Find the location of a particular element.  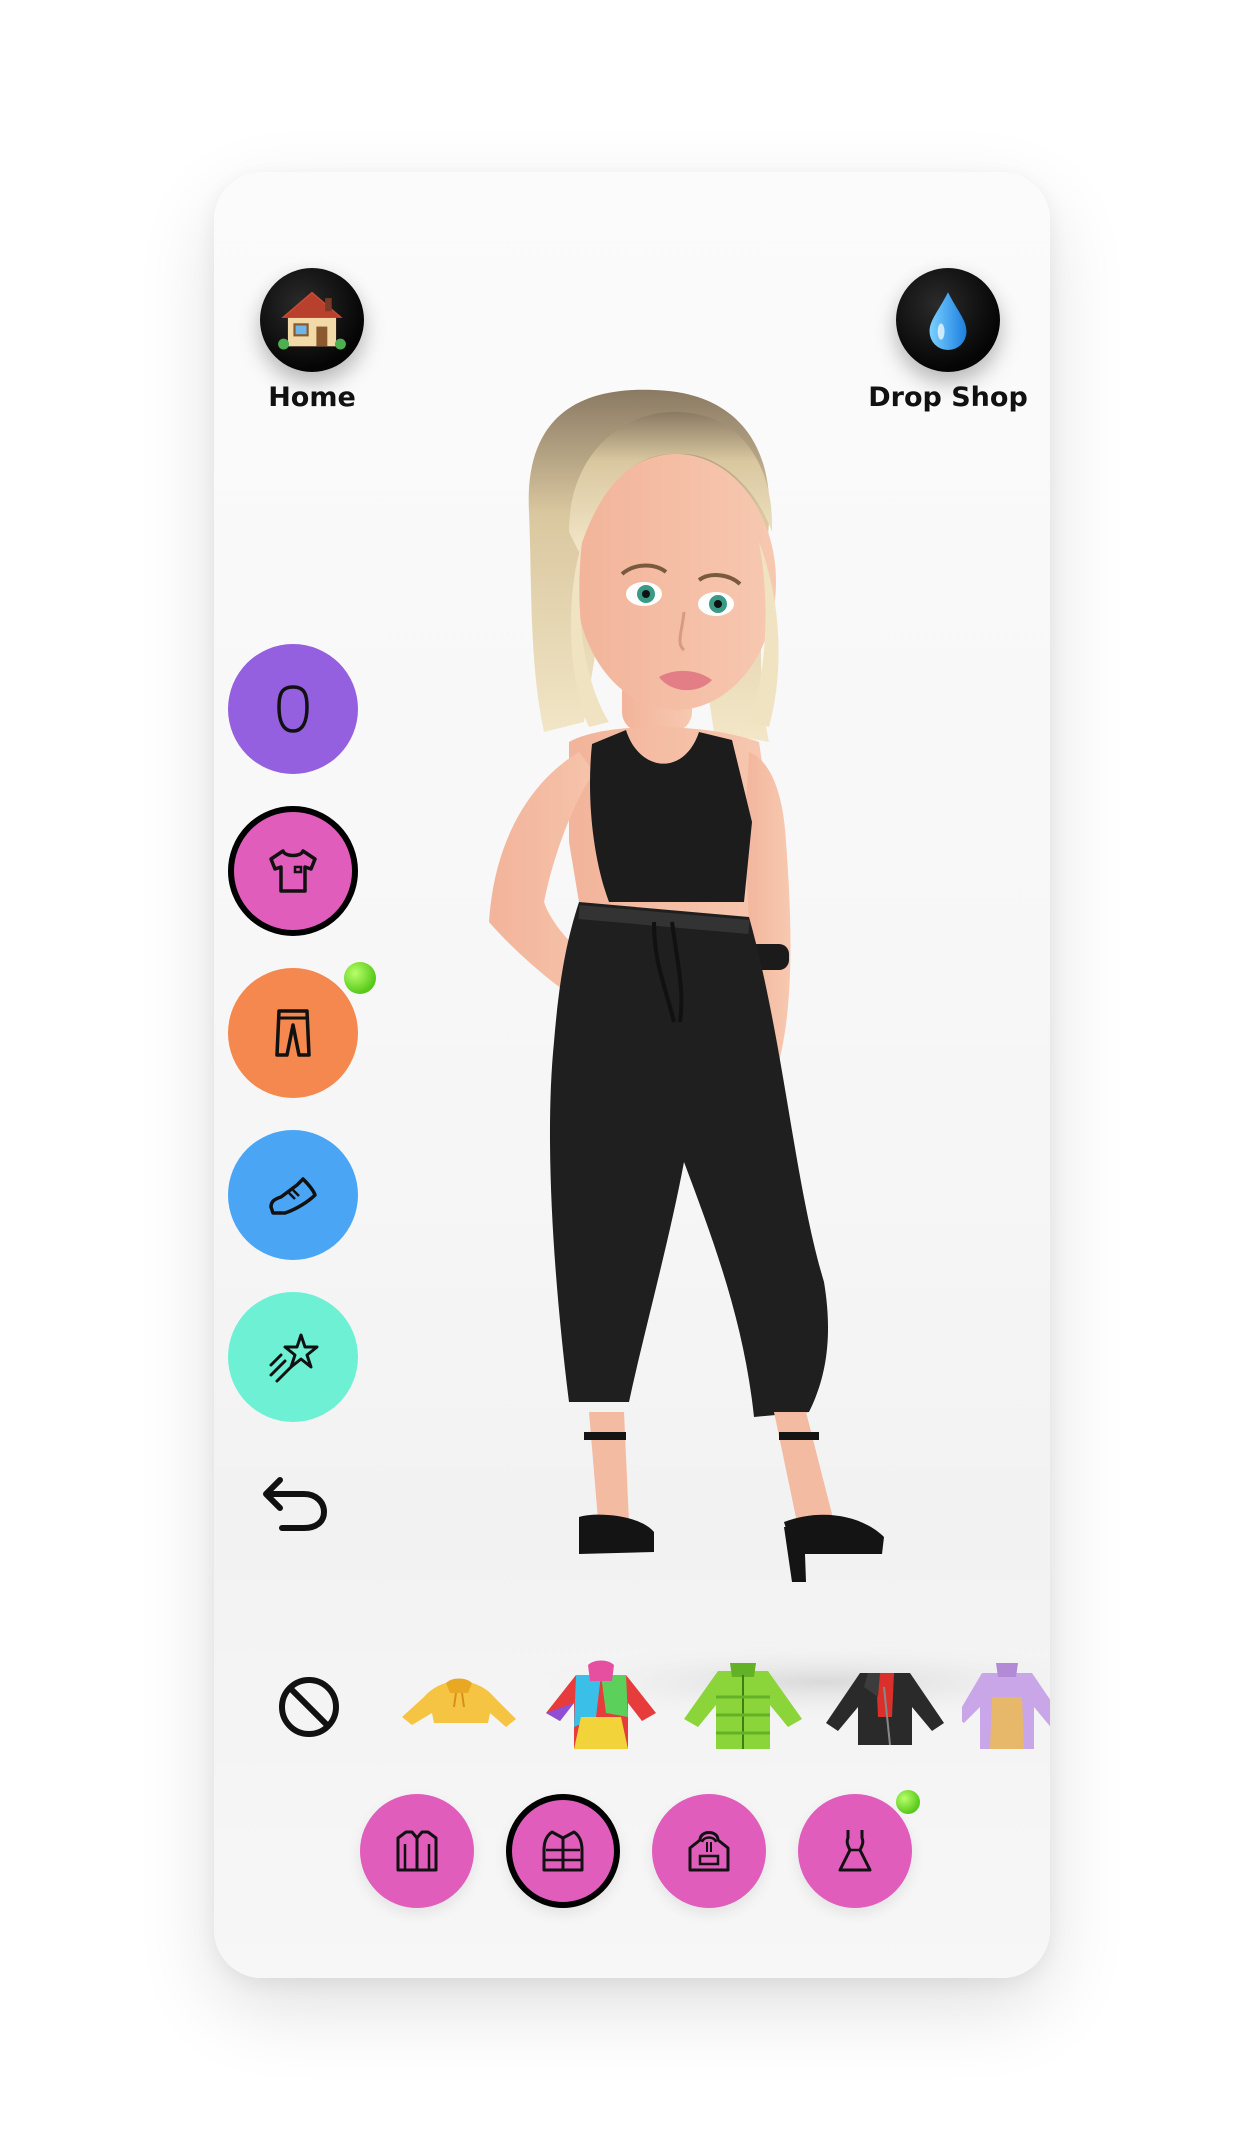

shirt-icon is located at coordinates (293, 871).